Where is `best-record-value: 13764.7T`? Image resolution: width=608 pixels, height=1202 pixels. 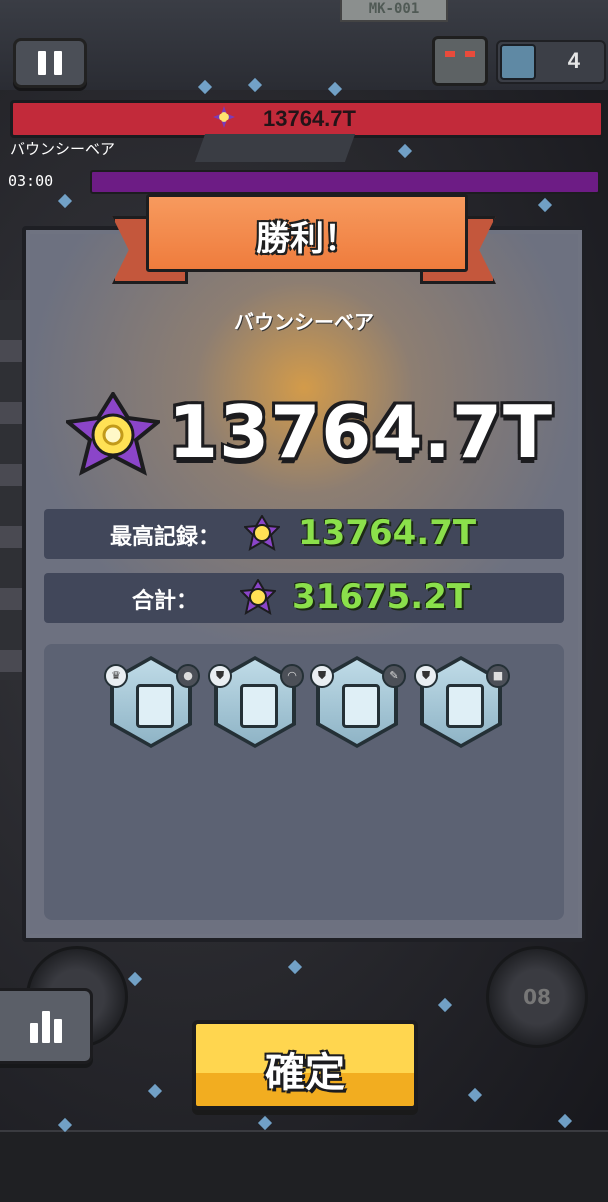
best-record-value: 13764.7T is located at coordinates (387, 533).